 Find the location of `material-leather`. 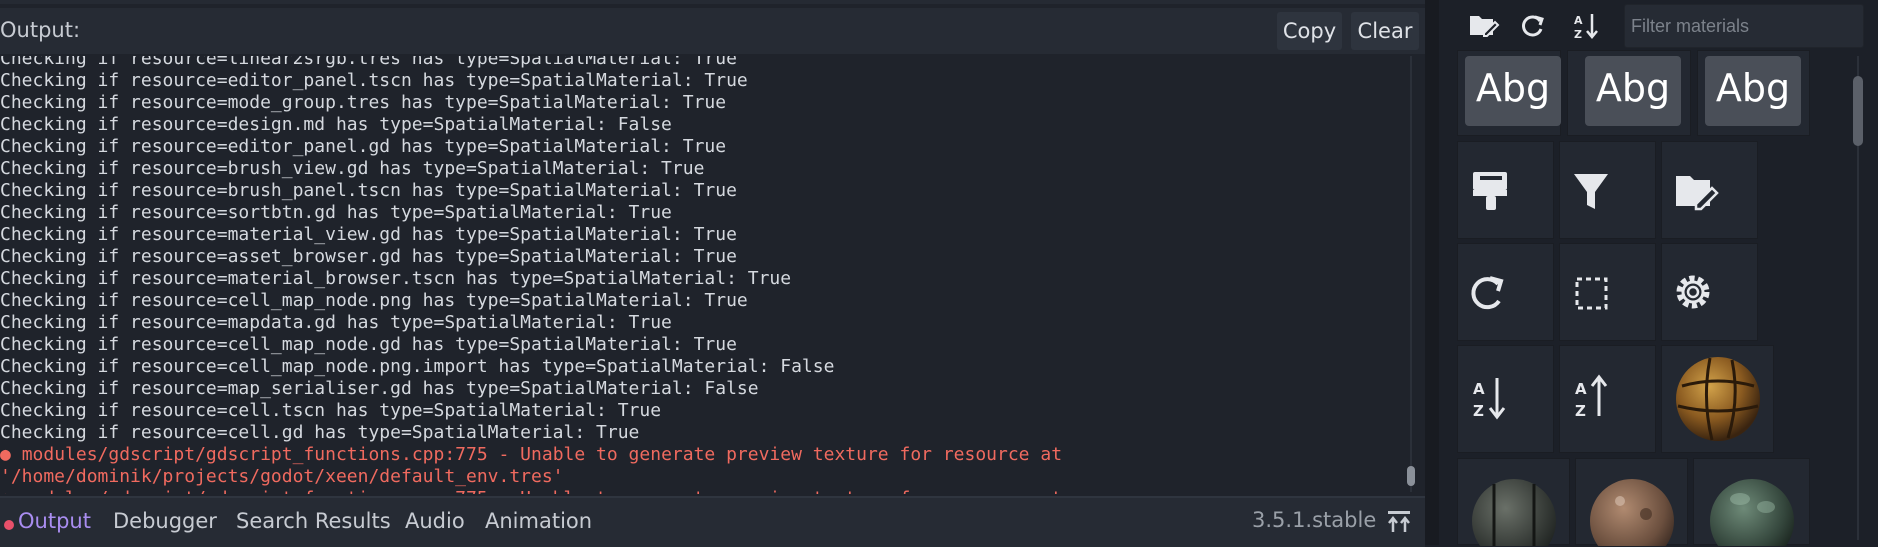

material-leather is located at coordinates (1717, 399).